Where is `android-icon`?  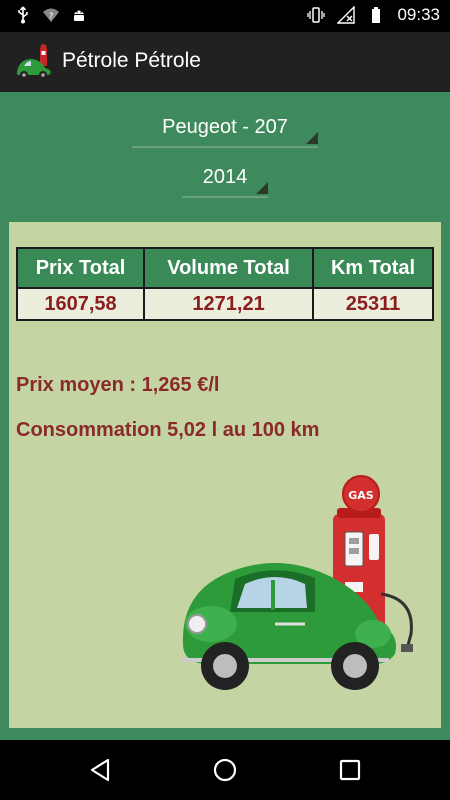 android-icon is located at coordinates (79, 15).